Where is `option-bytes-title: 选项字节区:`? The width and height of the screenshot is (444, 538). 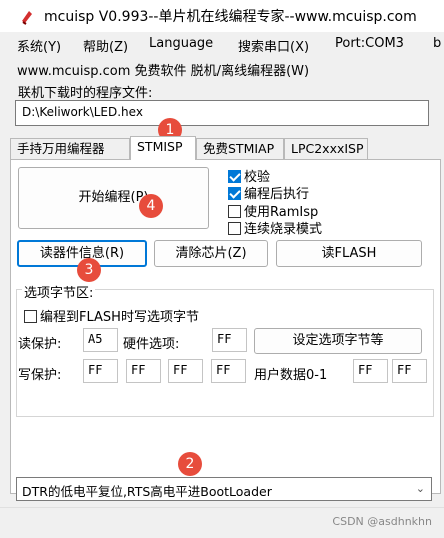
option-bytes-title: 选项字节区: is located at coordinates (59, 291).